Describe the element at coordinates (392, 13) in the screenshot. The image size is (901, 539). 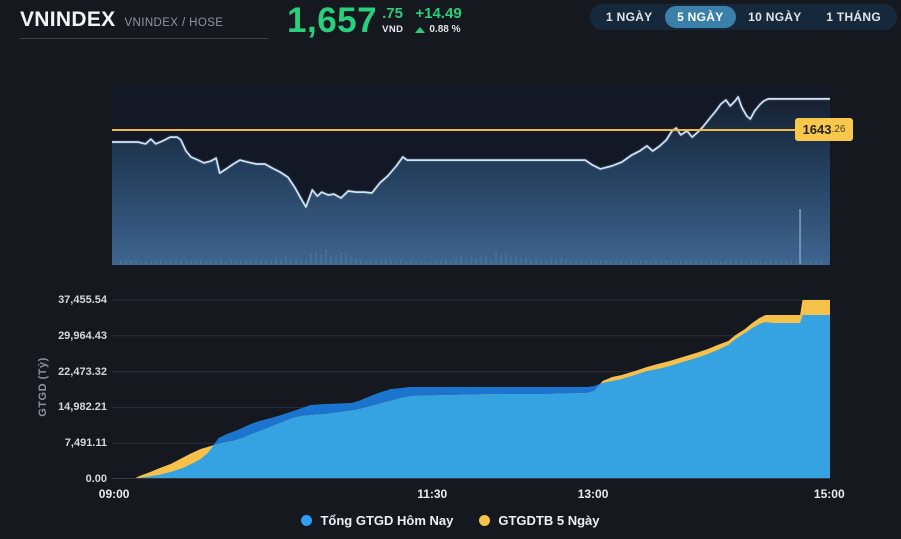
I see `price-fraction: .75` at that location.